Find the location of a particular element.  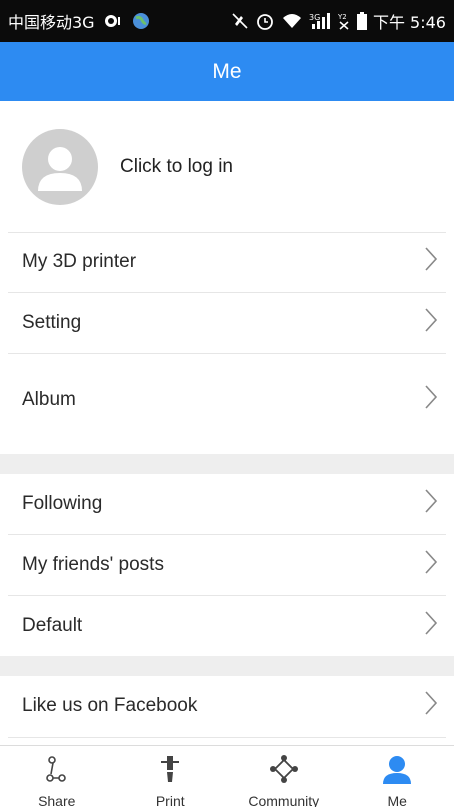

menu-item-album: Album is located at coordinates (227, 400).